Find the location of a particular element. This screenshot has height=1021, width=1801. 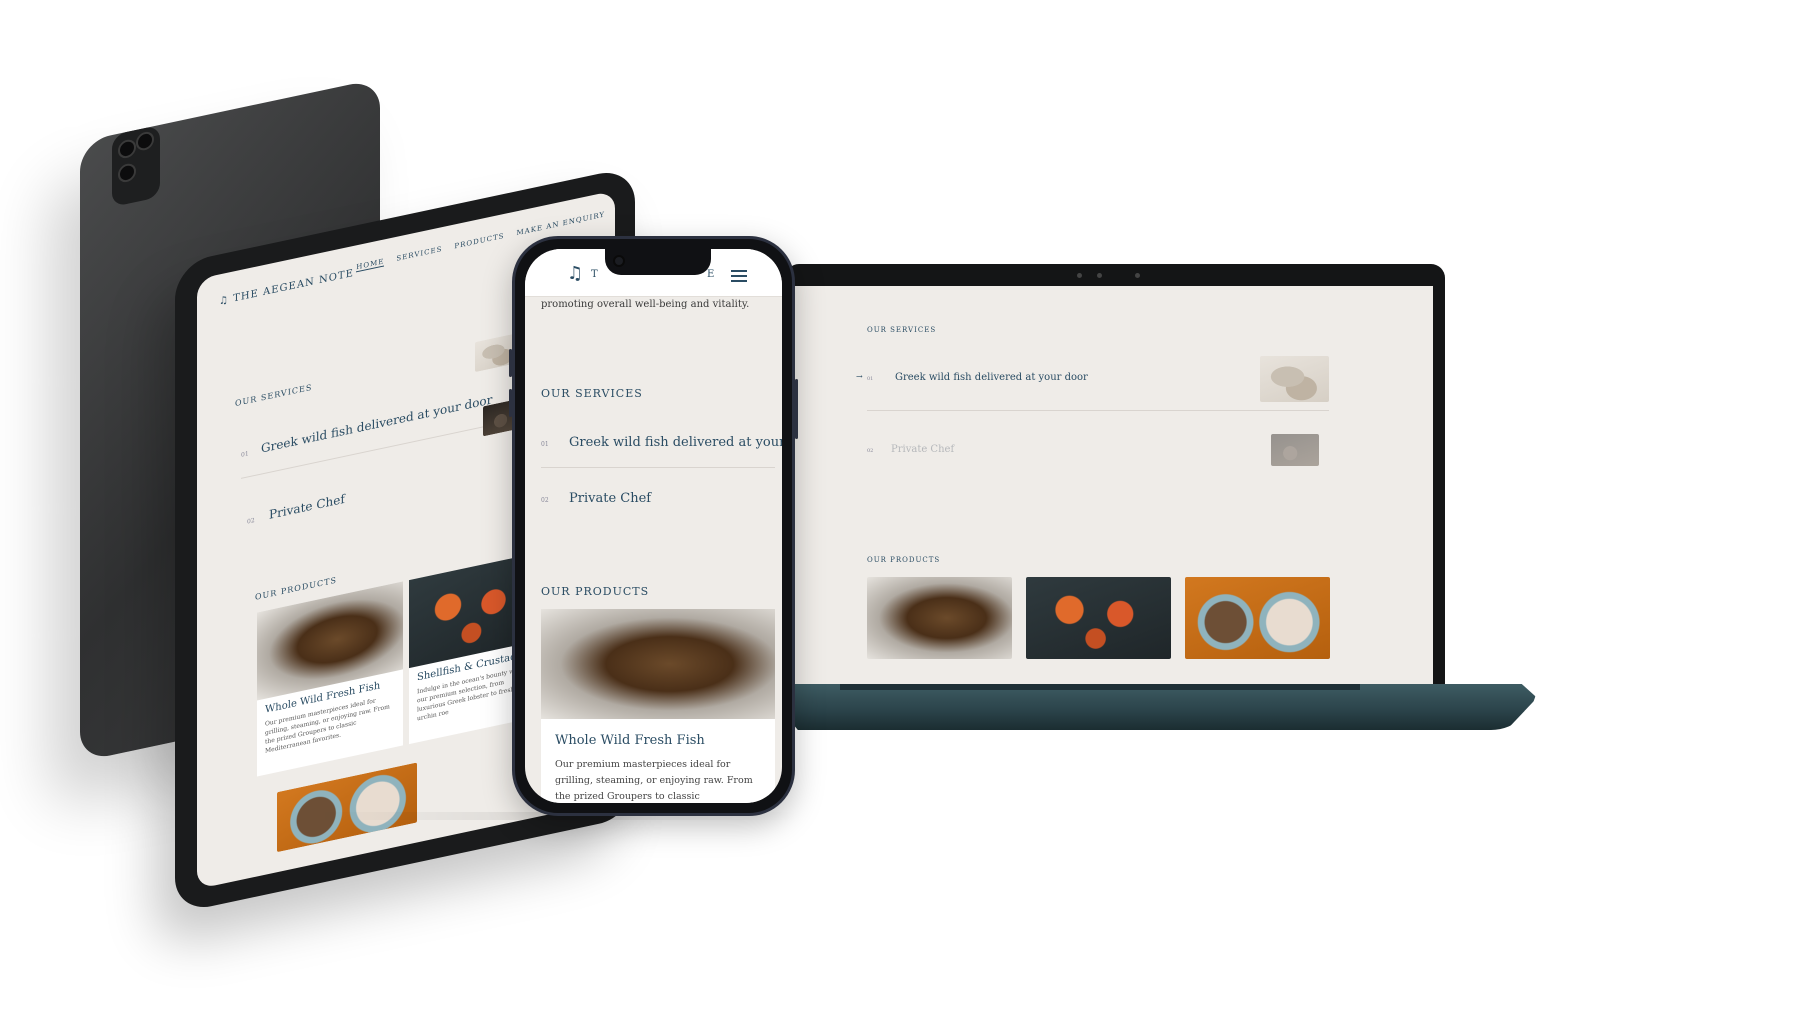

shellfish-image is located at coordinates (1098, 618).